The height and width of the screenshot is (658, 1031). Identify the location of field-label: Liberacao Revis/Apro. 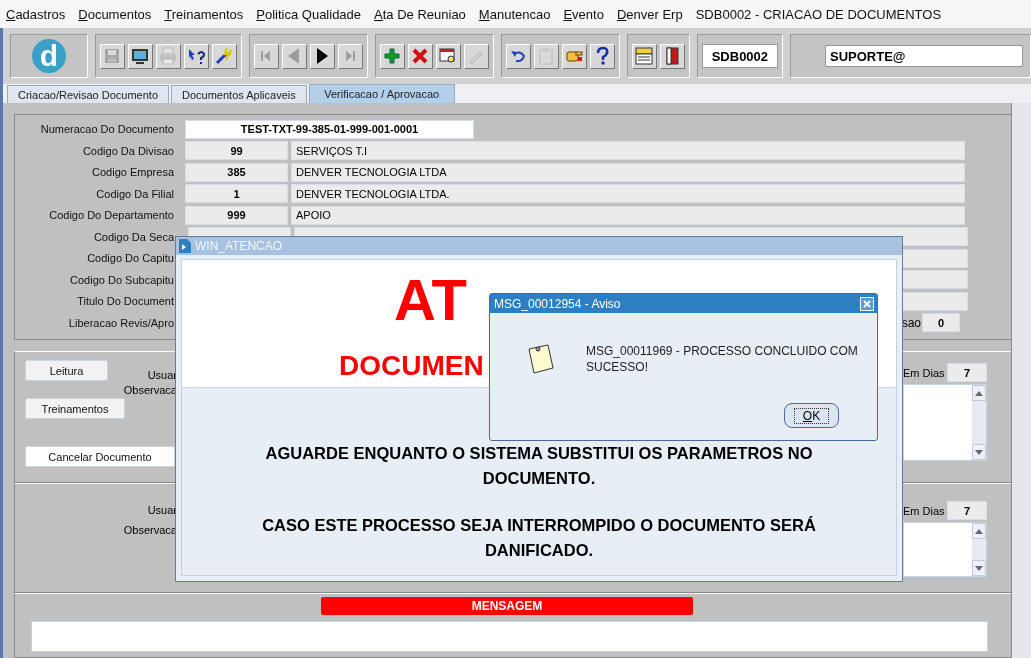
(121, 322).